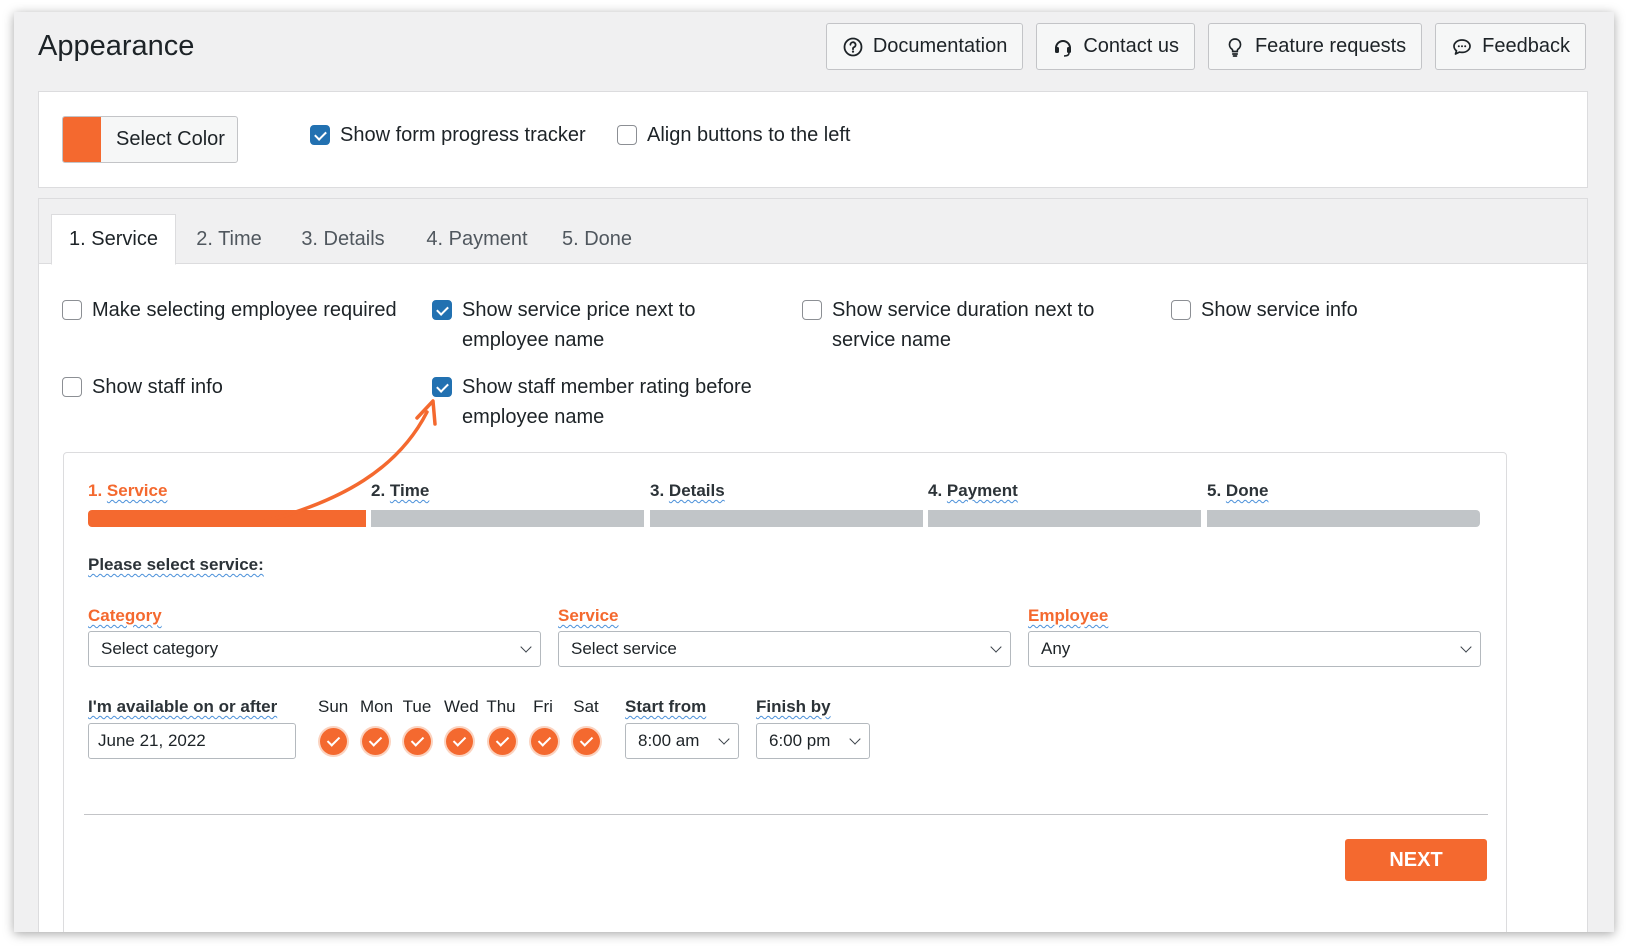 The height and width of the screenshot is (948, 1628). What do you see at coordinates (314, 649) in the screenshot?
I see `category-select: Select category` at bounding box center [314, 649].